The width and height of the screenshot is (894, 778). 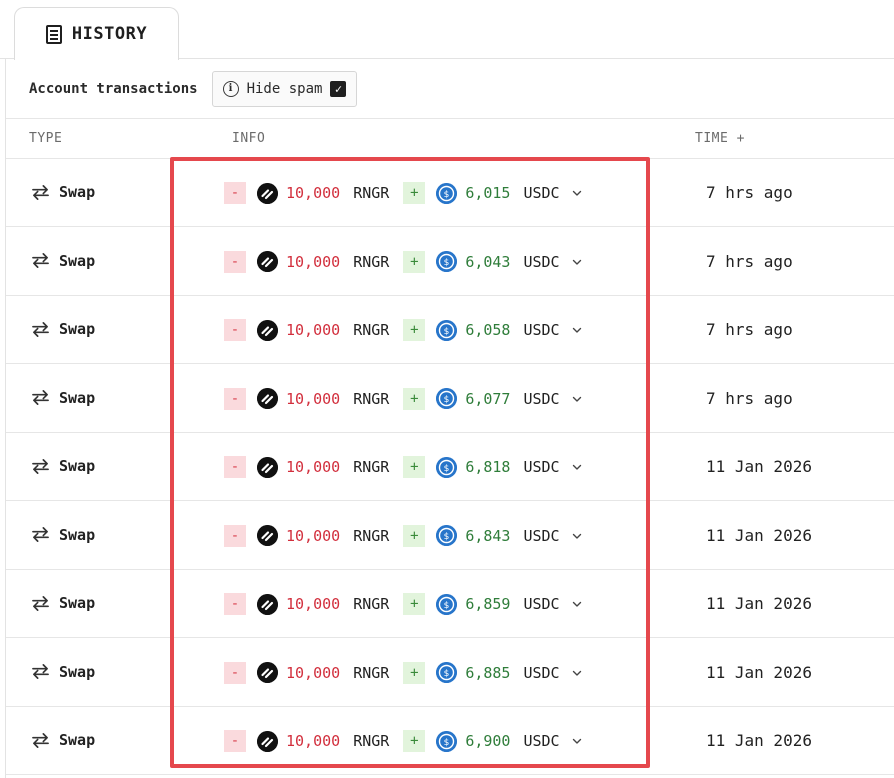 I want to click on tab-bar: HISTORY, so click(x=447, y=30).